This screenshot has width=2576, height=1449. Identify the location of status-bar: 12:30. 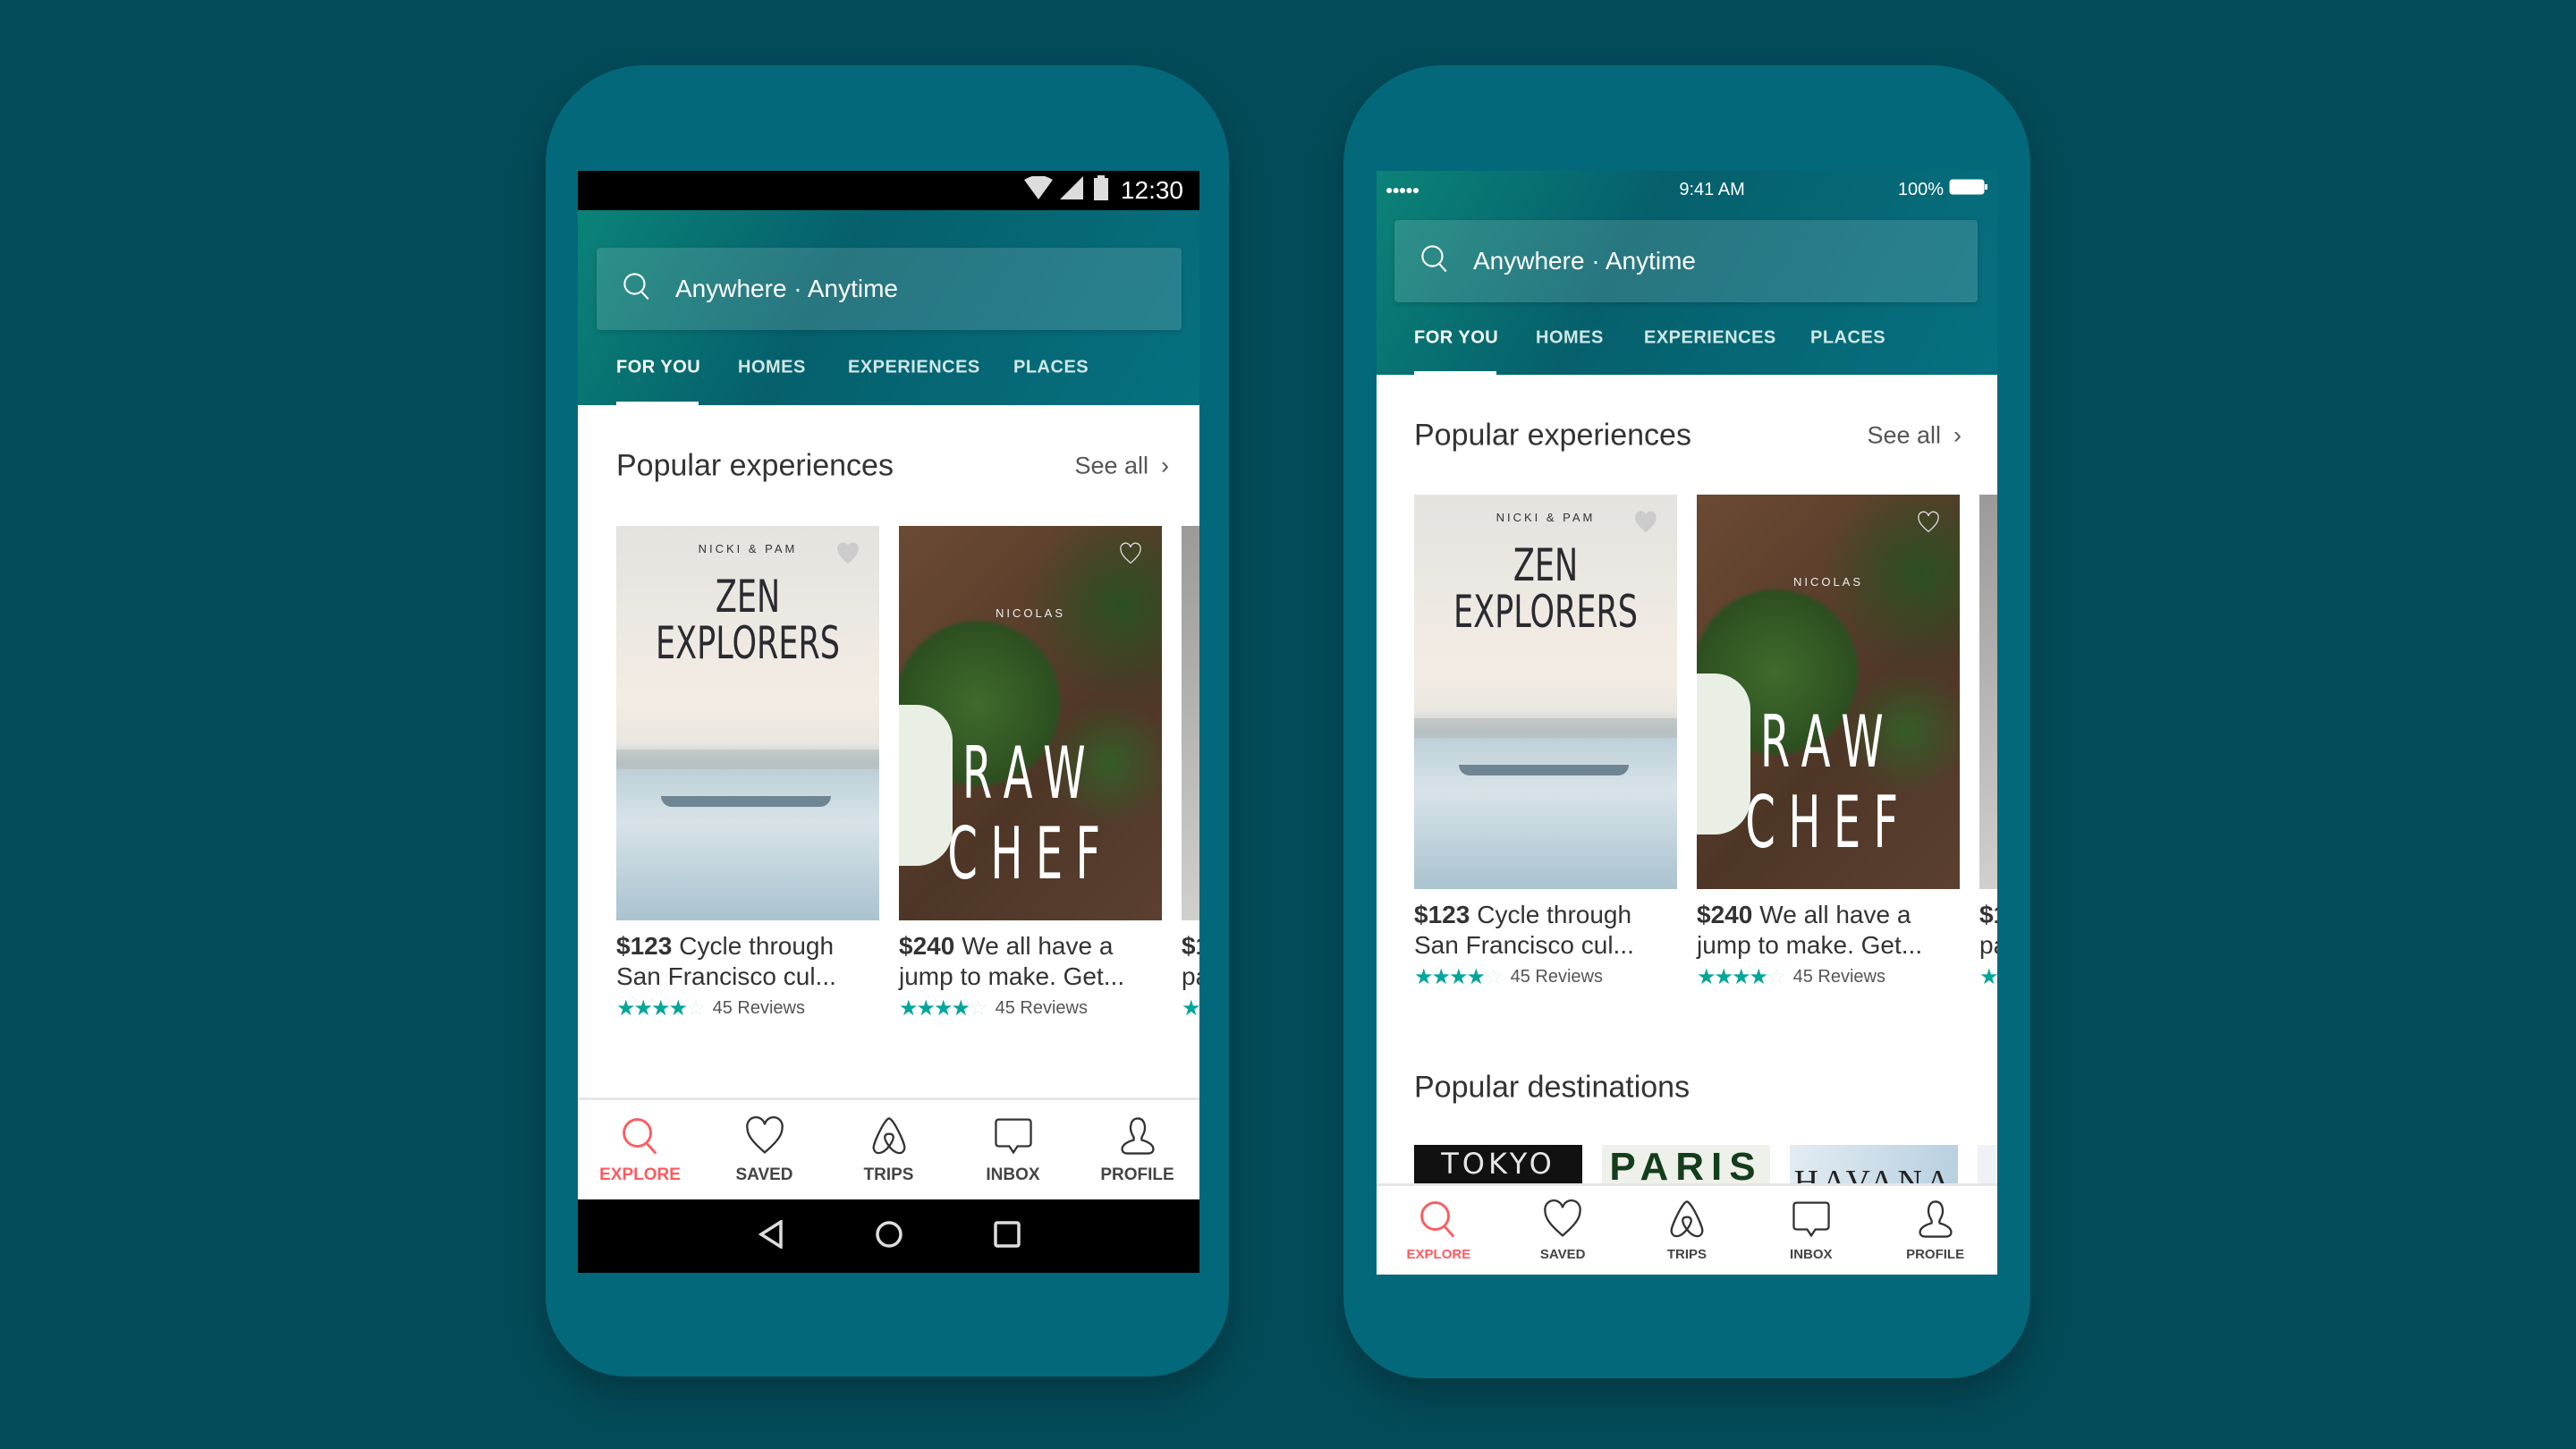
(888, 190).